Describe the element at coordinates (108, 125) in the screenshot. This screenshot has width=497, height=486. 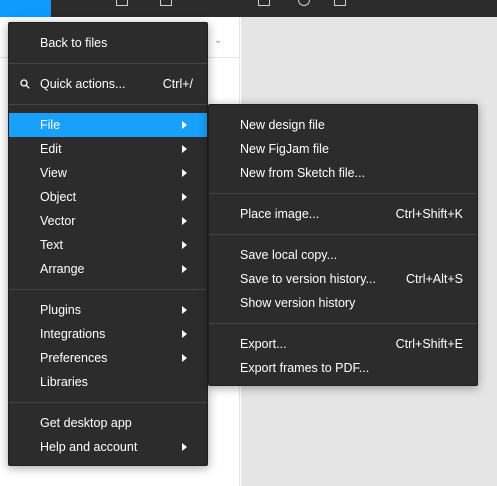
I see `menu-item-file: File` at that location.